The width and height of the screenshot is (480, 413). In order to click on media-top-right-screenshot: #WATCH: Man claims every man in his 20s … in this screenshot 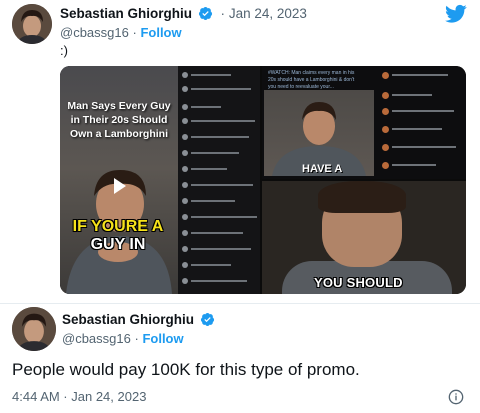, I will do `click(364, 122)`.